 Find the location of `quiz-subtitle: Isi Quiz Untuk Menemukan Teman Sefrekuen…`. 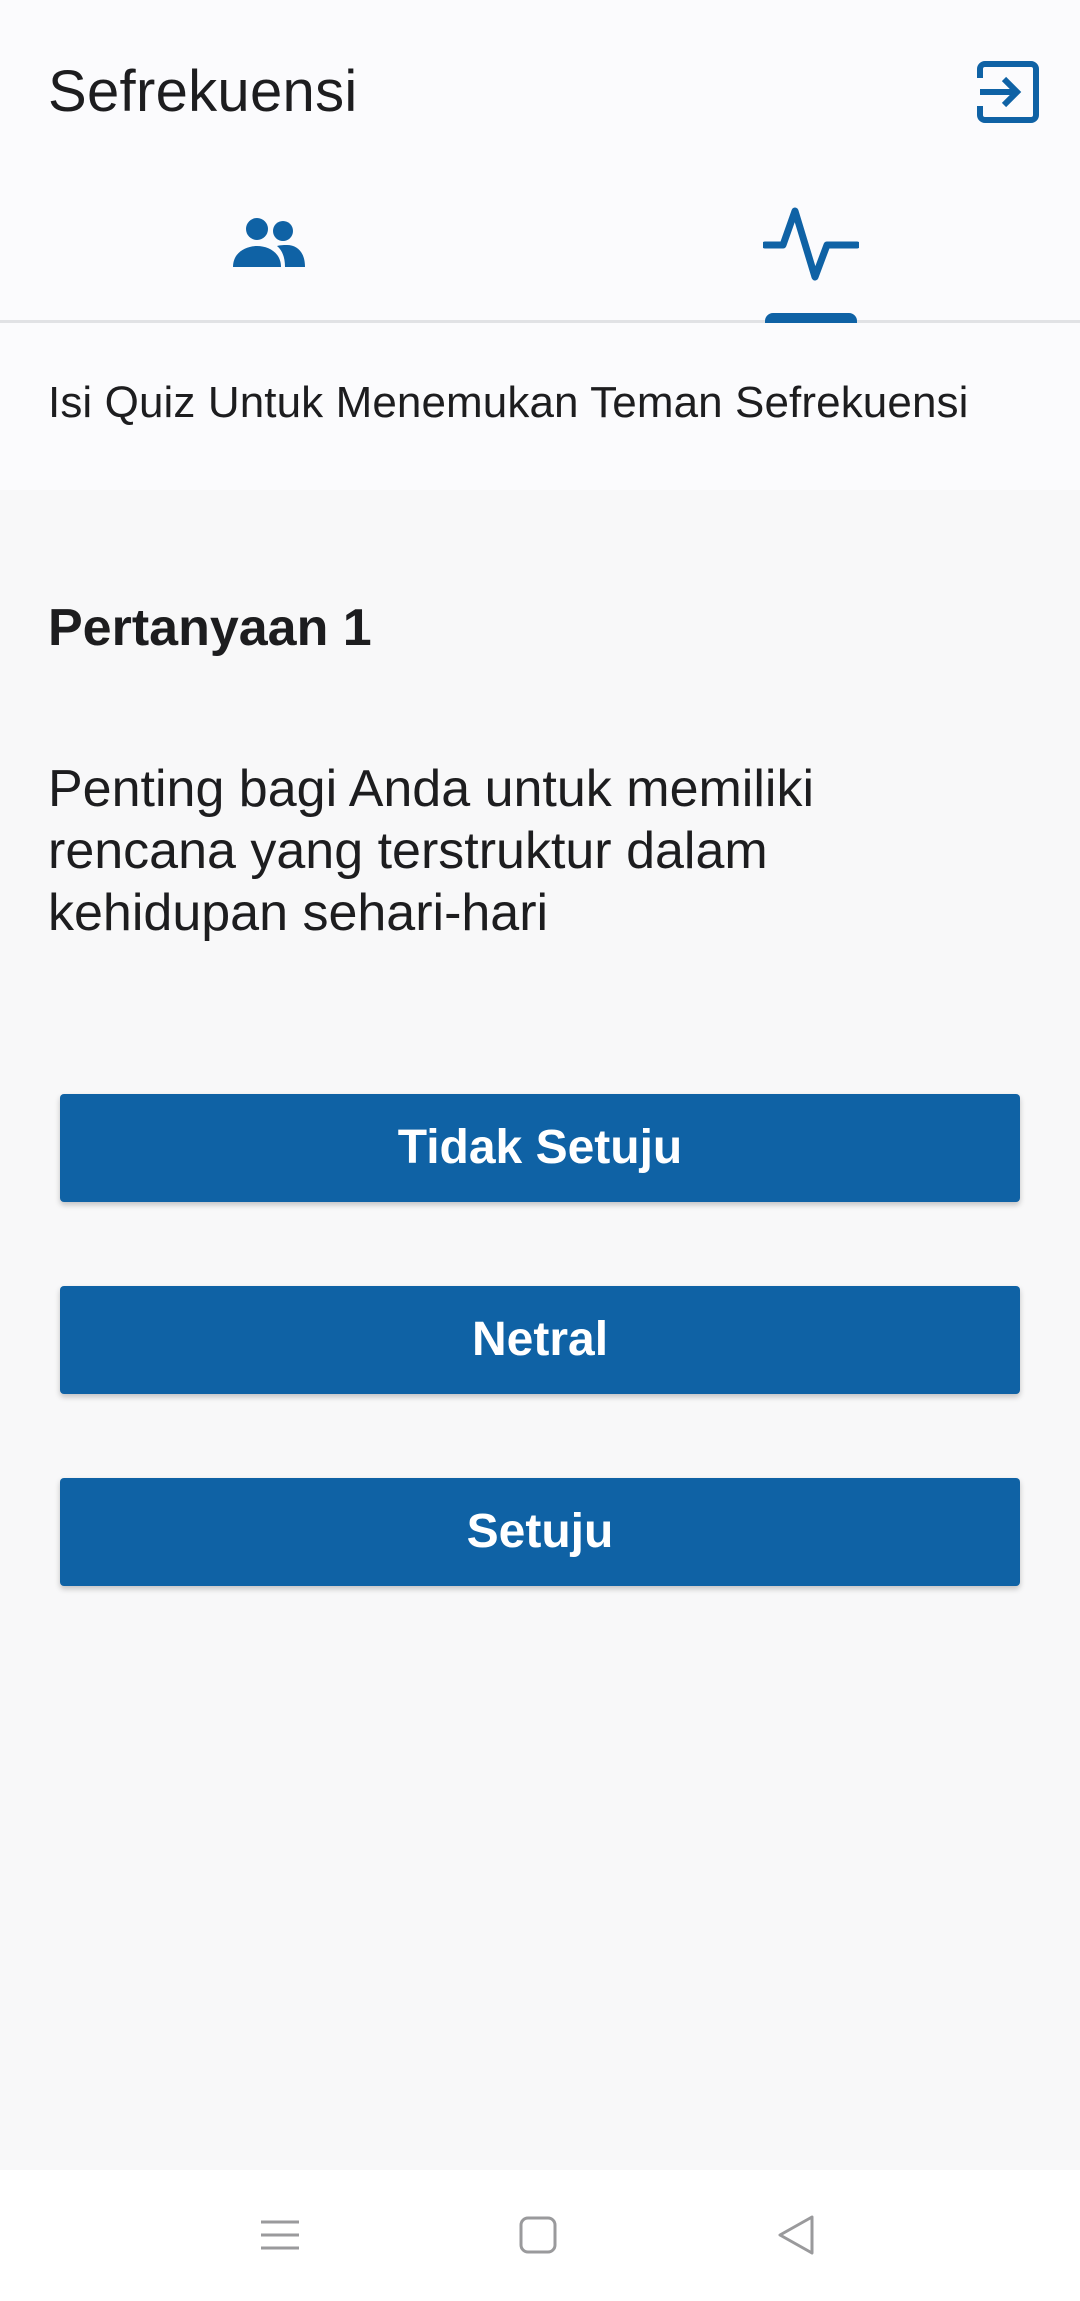

quiz-subtitle: Isi Quiz Untuk Menemukan Teman Sefrekuen… is located at coordinates (508, 402).